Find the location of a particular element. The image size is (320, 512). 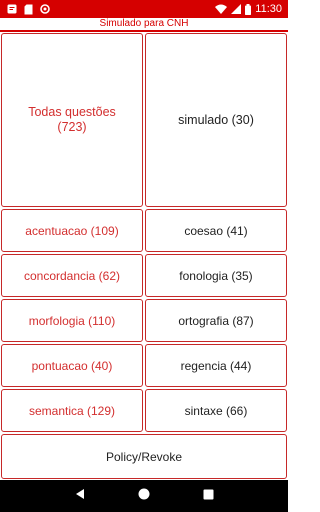

status-right-icons: 11:30 is located at coordinates (248, 9).